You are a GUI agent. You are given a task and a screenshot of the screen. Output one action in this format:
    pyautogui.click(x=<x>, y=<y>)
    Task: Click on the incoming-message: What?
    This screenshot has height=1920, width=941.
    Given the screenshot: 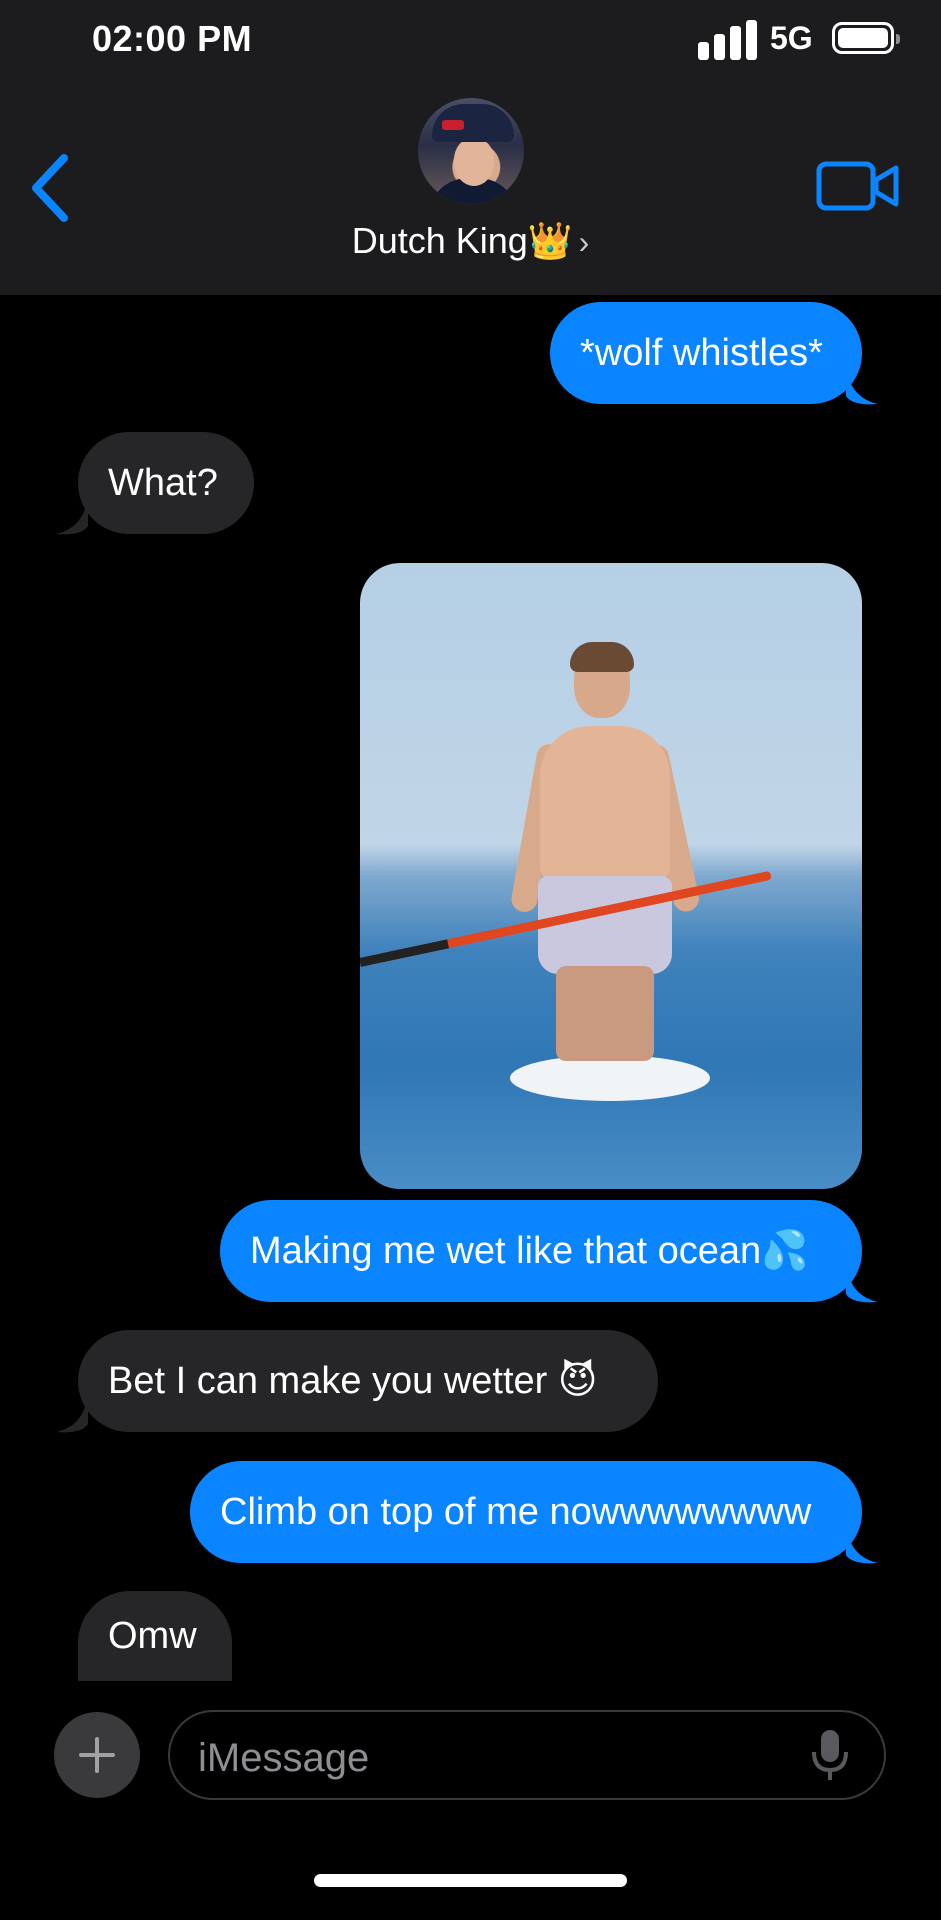 What is the action you would take?
    pyautogui.click(x=166, y=483)
    